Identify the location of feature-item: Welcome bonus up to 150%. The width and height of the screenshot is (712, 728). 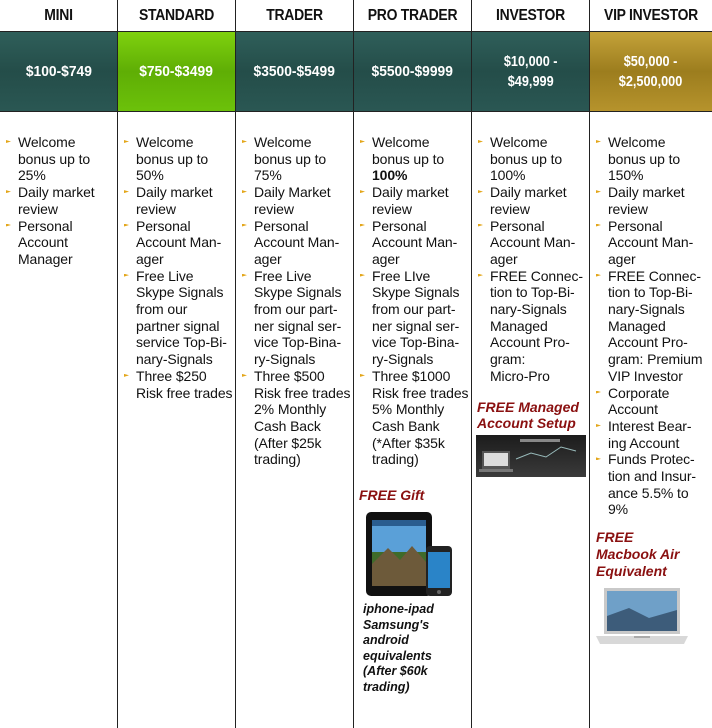
(652, 159).